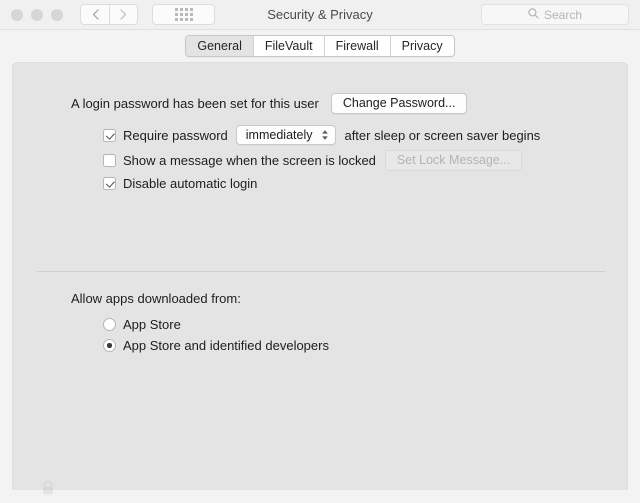 The image size is (640, 503). I want to click on forward-button, so click(123, 14).